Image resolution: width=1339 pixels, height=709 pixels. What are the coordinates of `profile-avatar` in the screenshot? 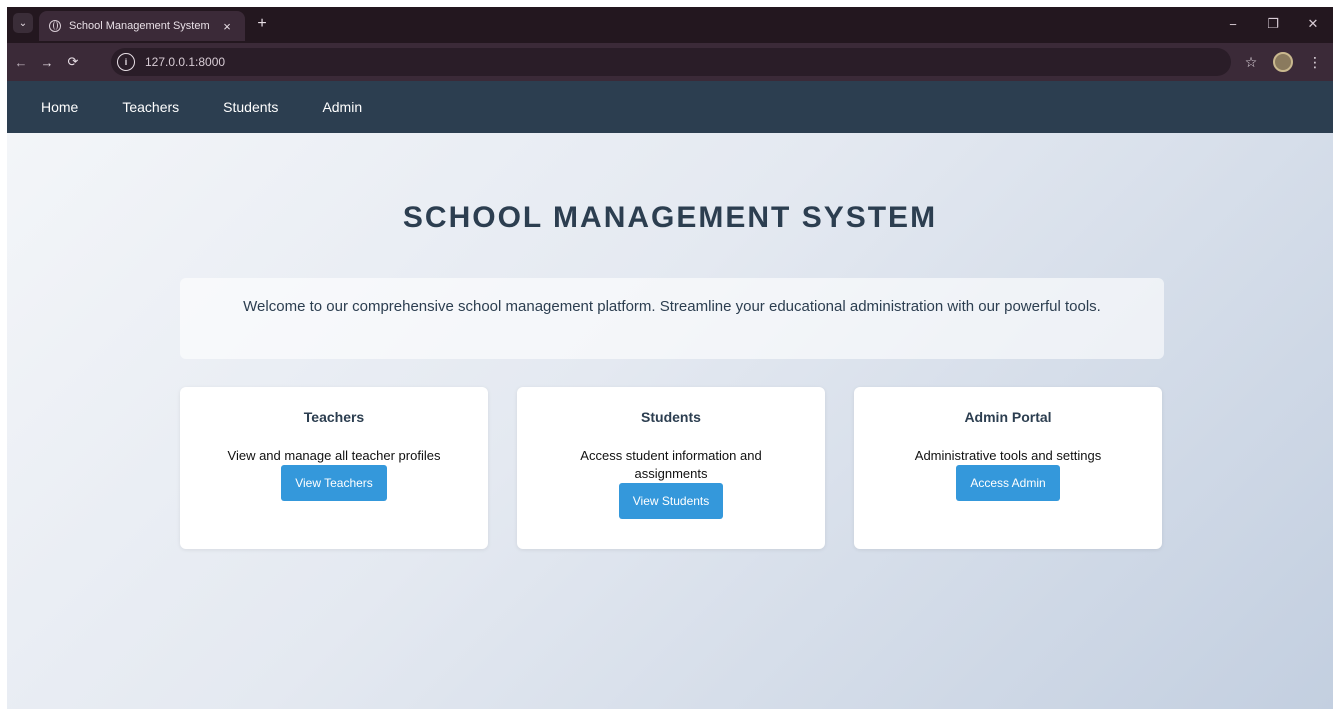 It's located at (1283, 62).